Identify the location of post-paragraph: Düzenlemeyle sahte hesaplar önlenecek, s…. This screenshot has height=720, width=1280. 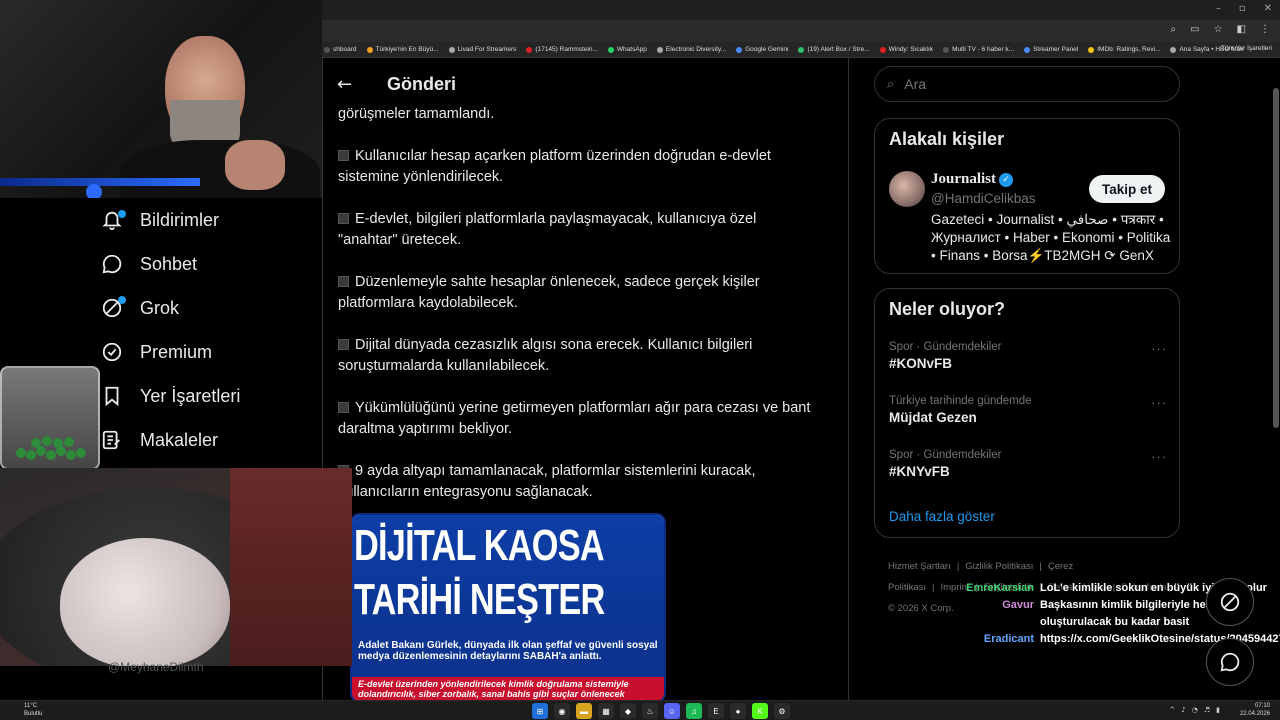
(549, 292).